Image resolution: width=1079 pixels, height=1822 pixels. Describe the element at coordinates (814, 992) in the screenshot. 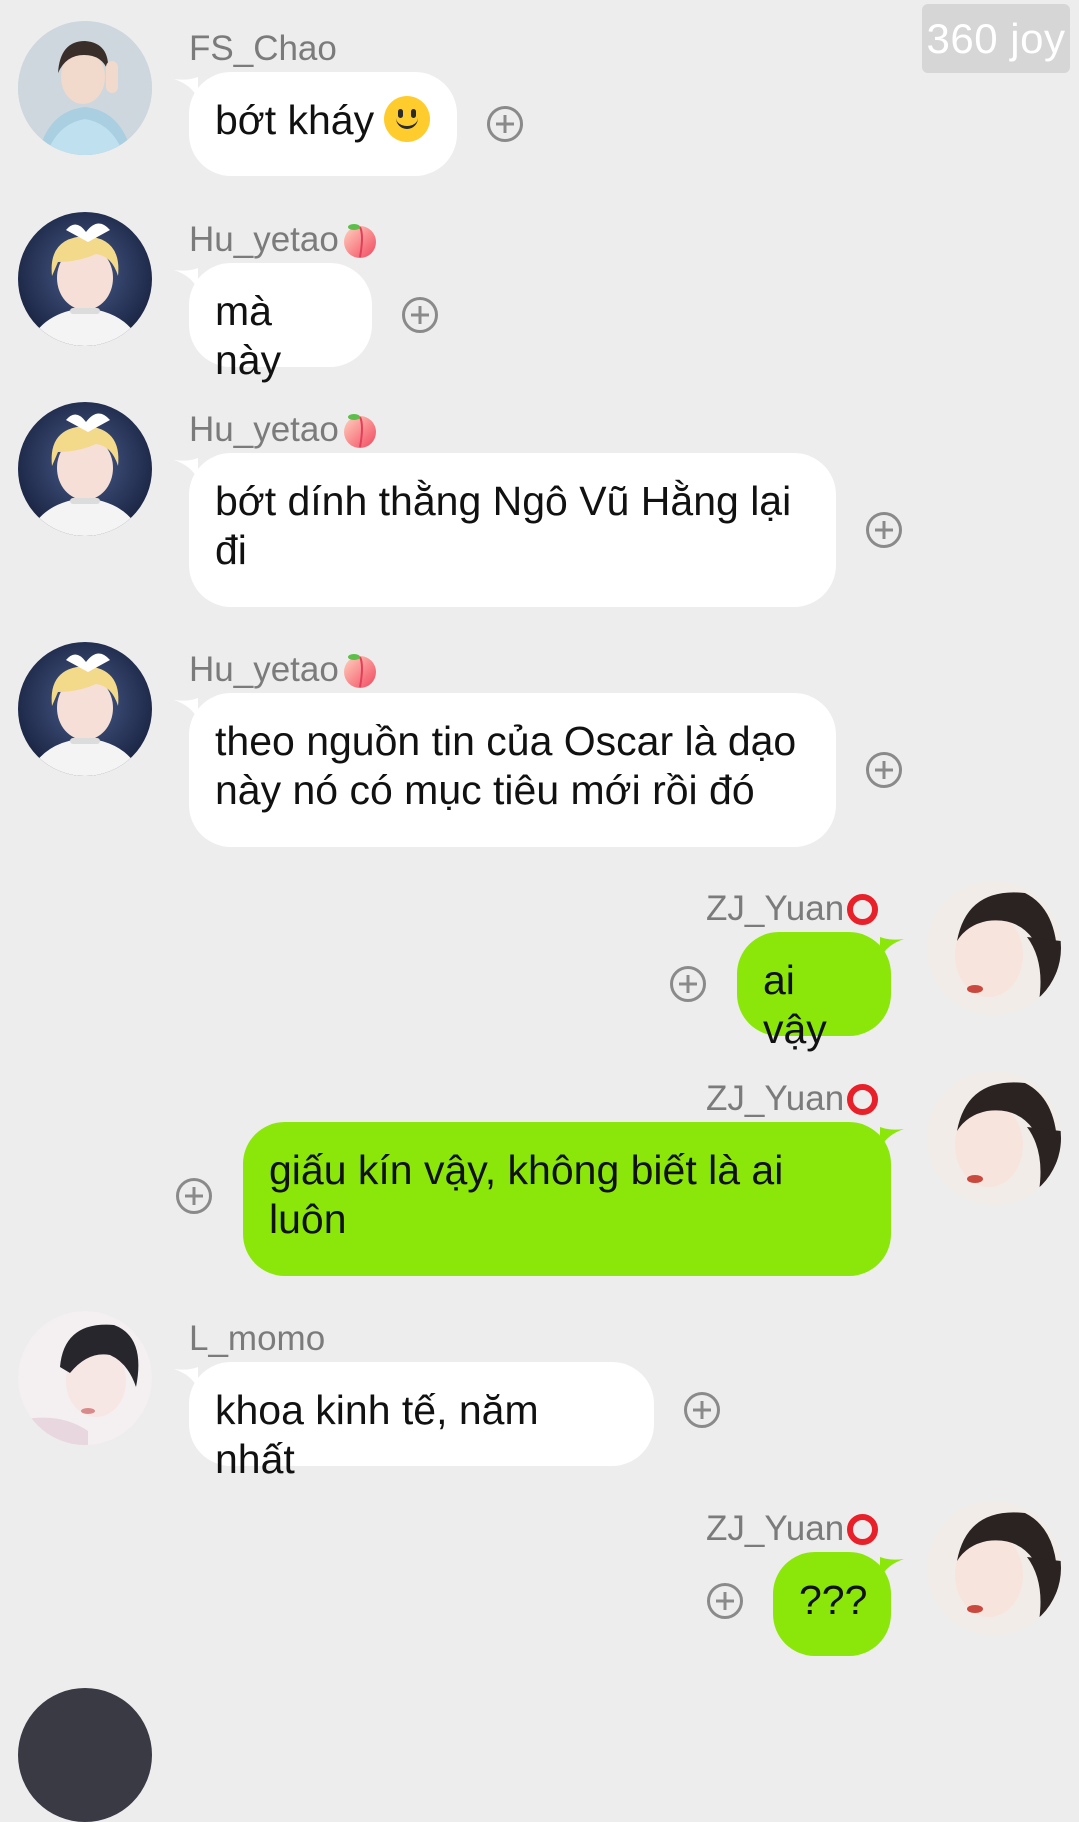

I see `message-bubble: ai vậy` at that location.